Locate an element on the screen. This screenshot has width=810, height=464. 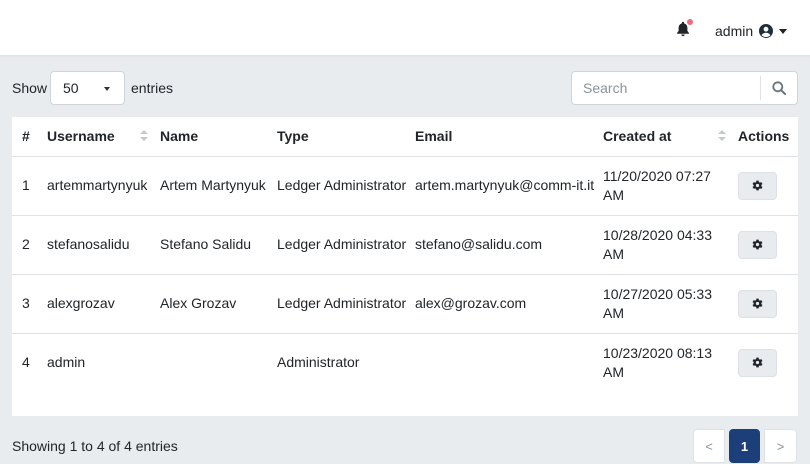
created-at-cell: 10/23/2020 08:13 AM is located at coordinates (657, 362).